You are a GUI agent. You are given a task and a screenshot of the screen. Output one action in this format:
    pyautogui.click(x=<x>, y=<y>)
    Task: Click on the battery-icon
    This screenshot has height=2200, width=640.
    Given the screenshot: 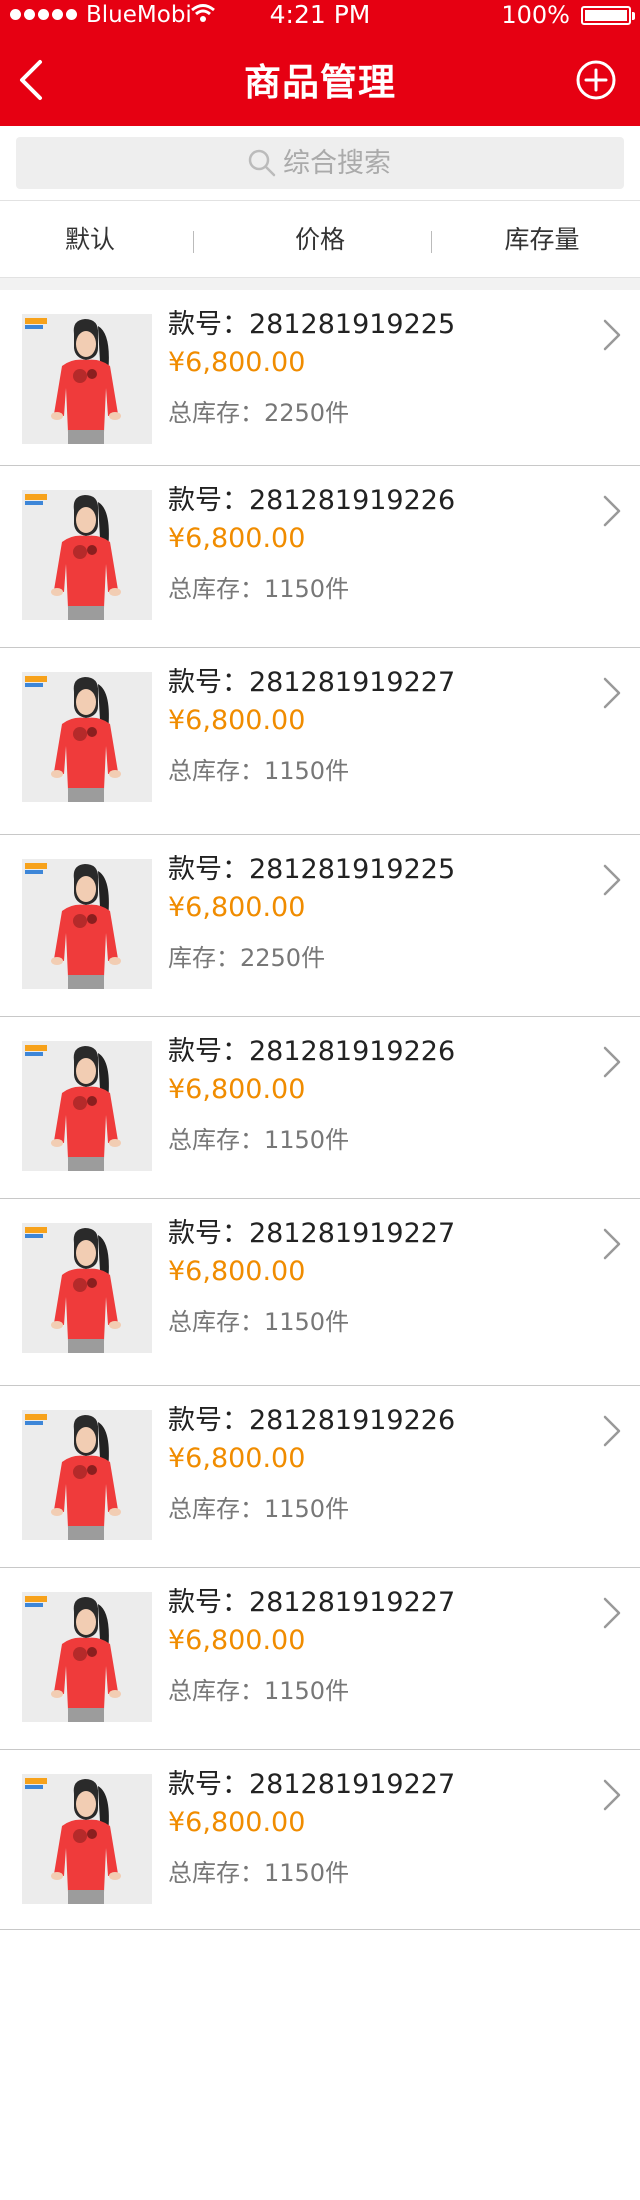 What is the action you would take?
    pyautogui.click(x=608, y=15)
    